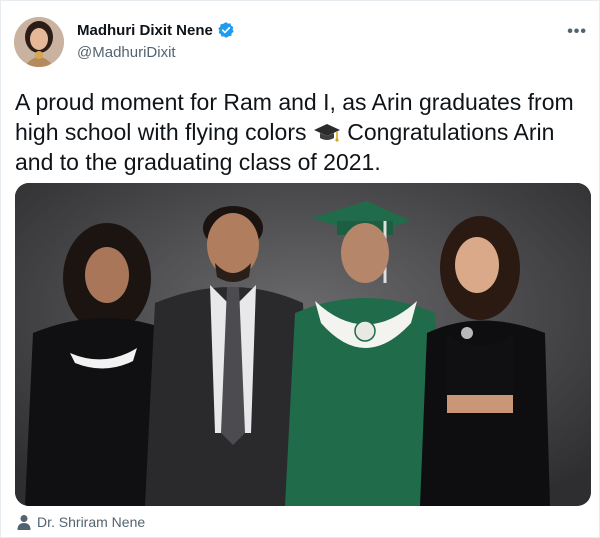  I want to click on tagged-user-name: Dr. Shriram Nene, so click(91, 522).